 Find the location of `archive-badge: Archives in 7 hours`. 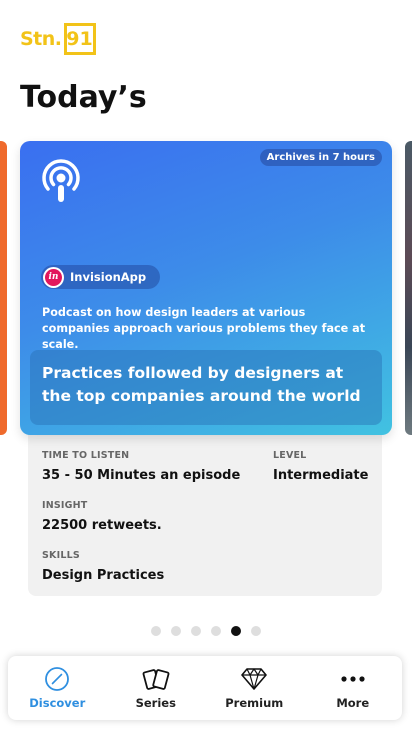

archive-badge: Archives in 7 hours is located at coordinates (320, 157).